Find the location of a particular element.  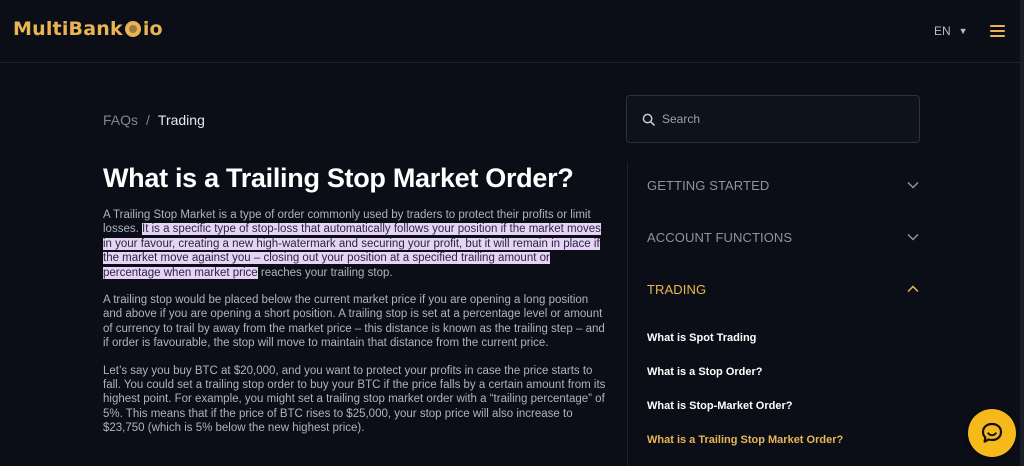

breadcrumb-current: Trading is located at coordinates (181, 120).